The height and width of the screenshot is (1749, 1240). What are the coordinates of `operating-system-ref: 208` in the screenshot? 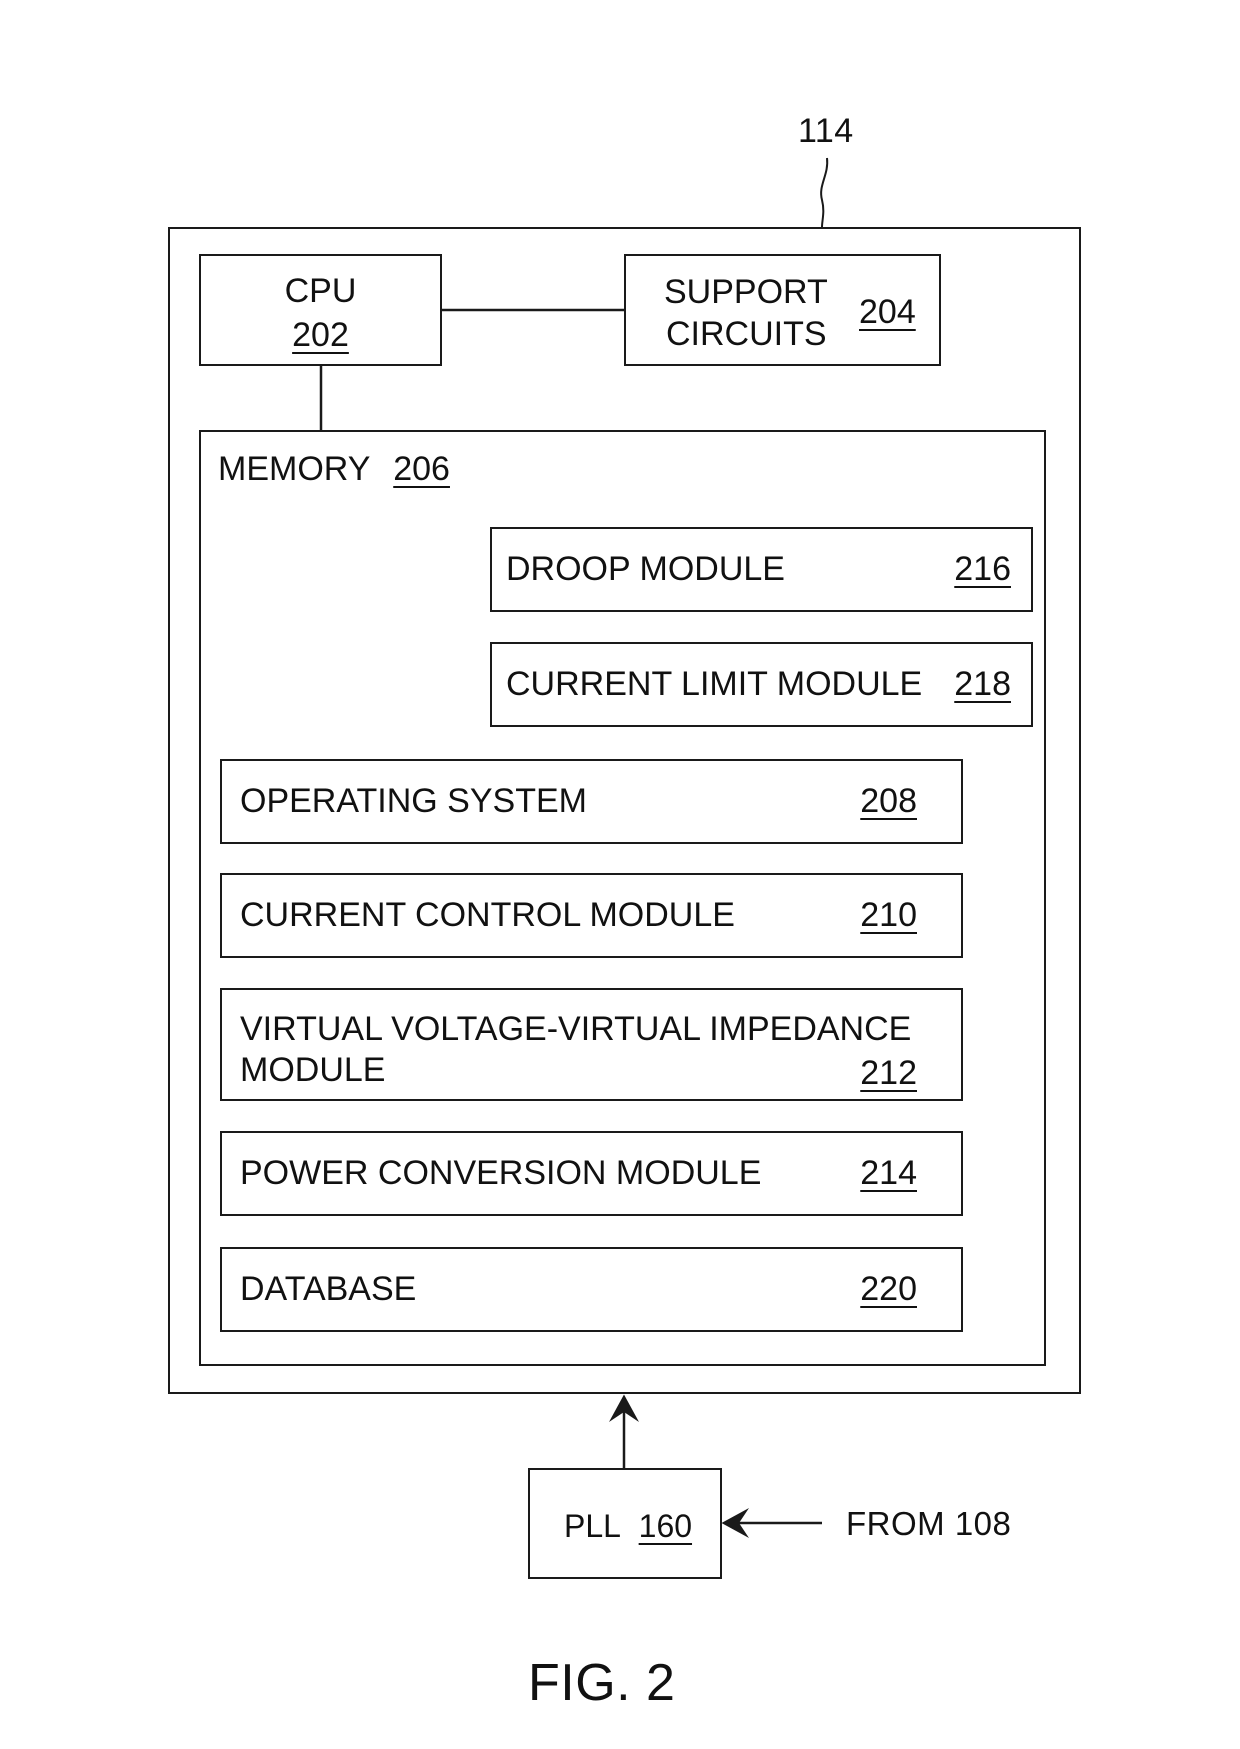 It's located at (888, 801).